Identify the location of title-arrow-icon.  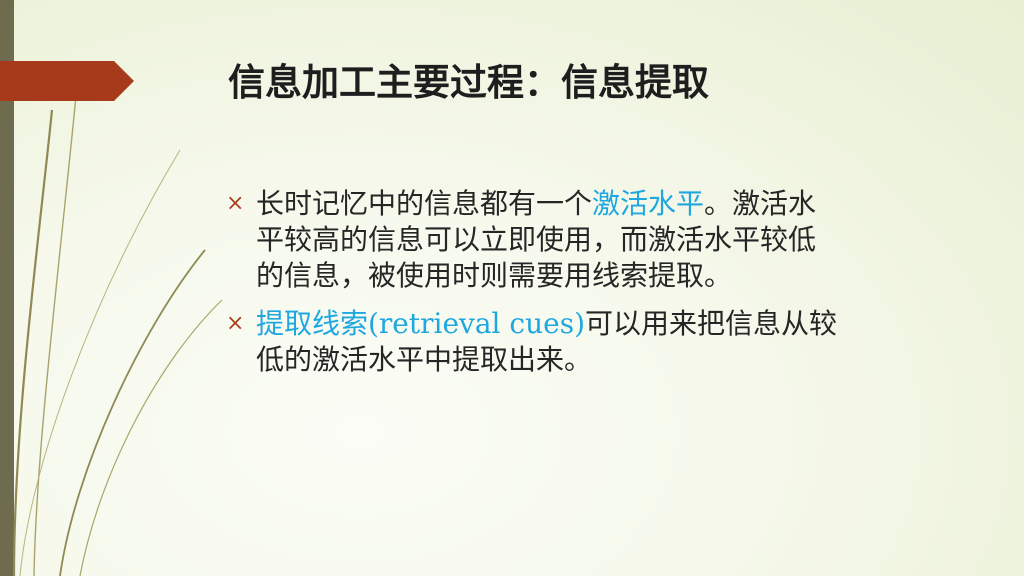
(67, 81).